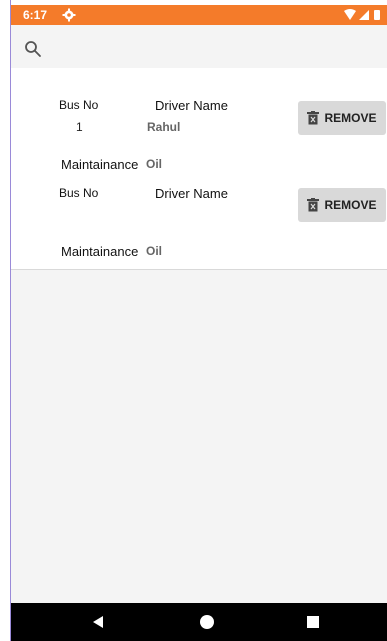 This screenshot has height=641, width=387. Describe the element at coordinates (69, 15) in the screenshot. I see `gear-icon` at that location.